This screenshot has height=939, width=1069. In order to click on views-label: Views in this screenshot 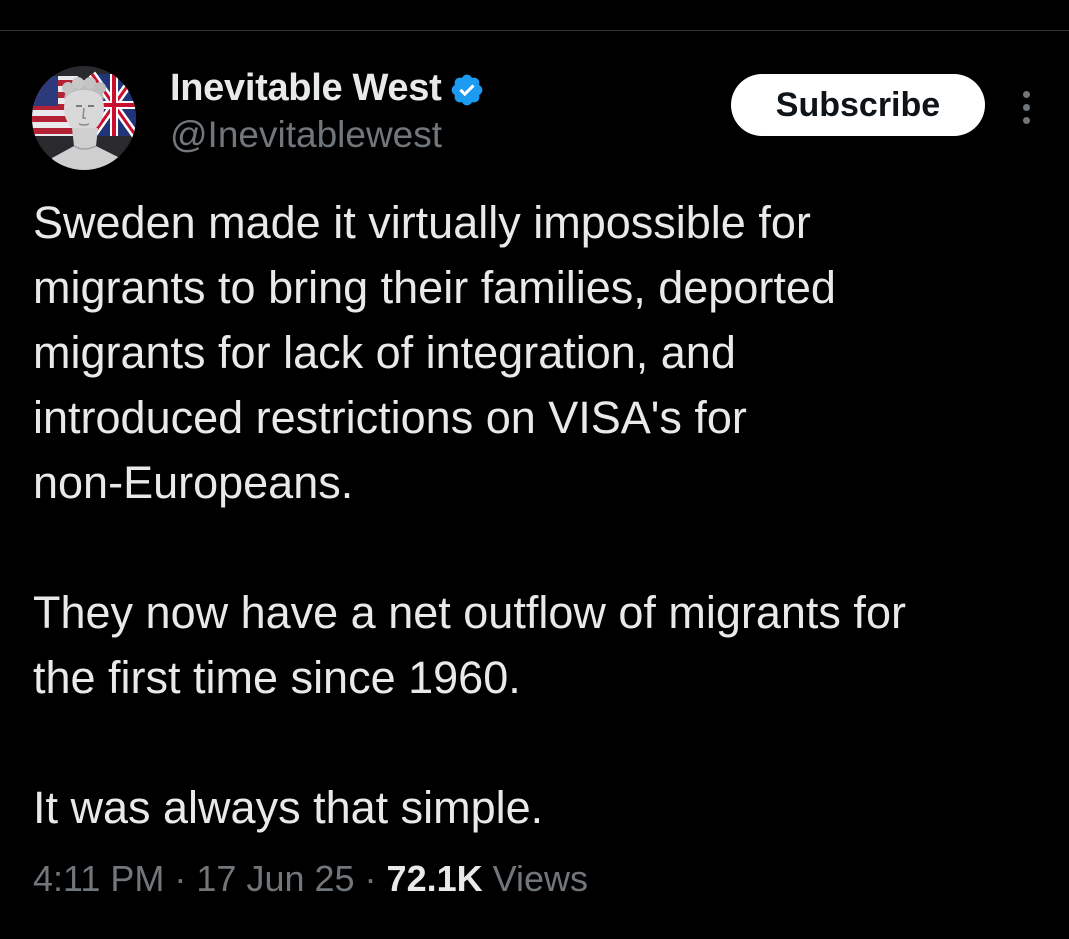, I will do `click(540, 879)`.